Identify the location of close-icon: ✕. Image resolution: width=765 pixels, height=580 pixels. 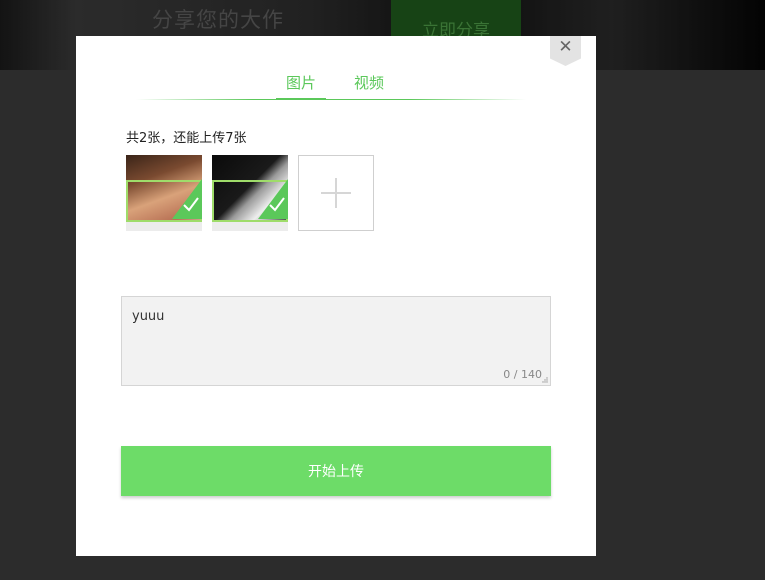
(565, 47).